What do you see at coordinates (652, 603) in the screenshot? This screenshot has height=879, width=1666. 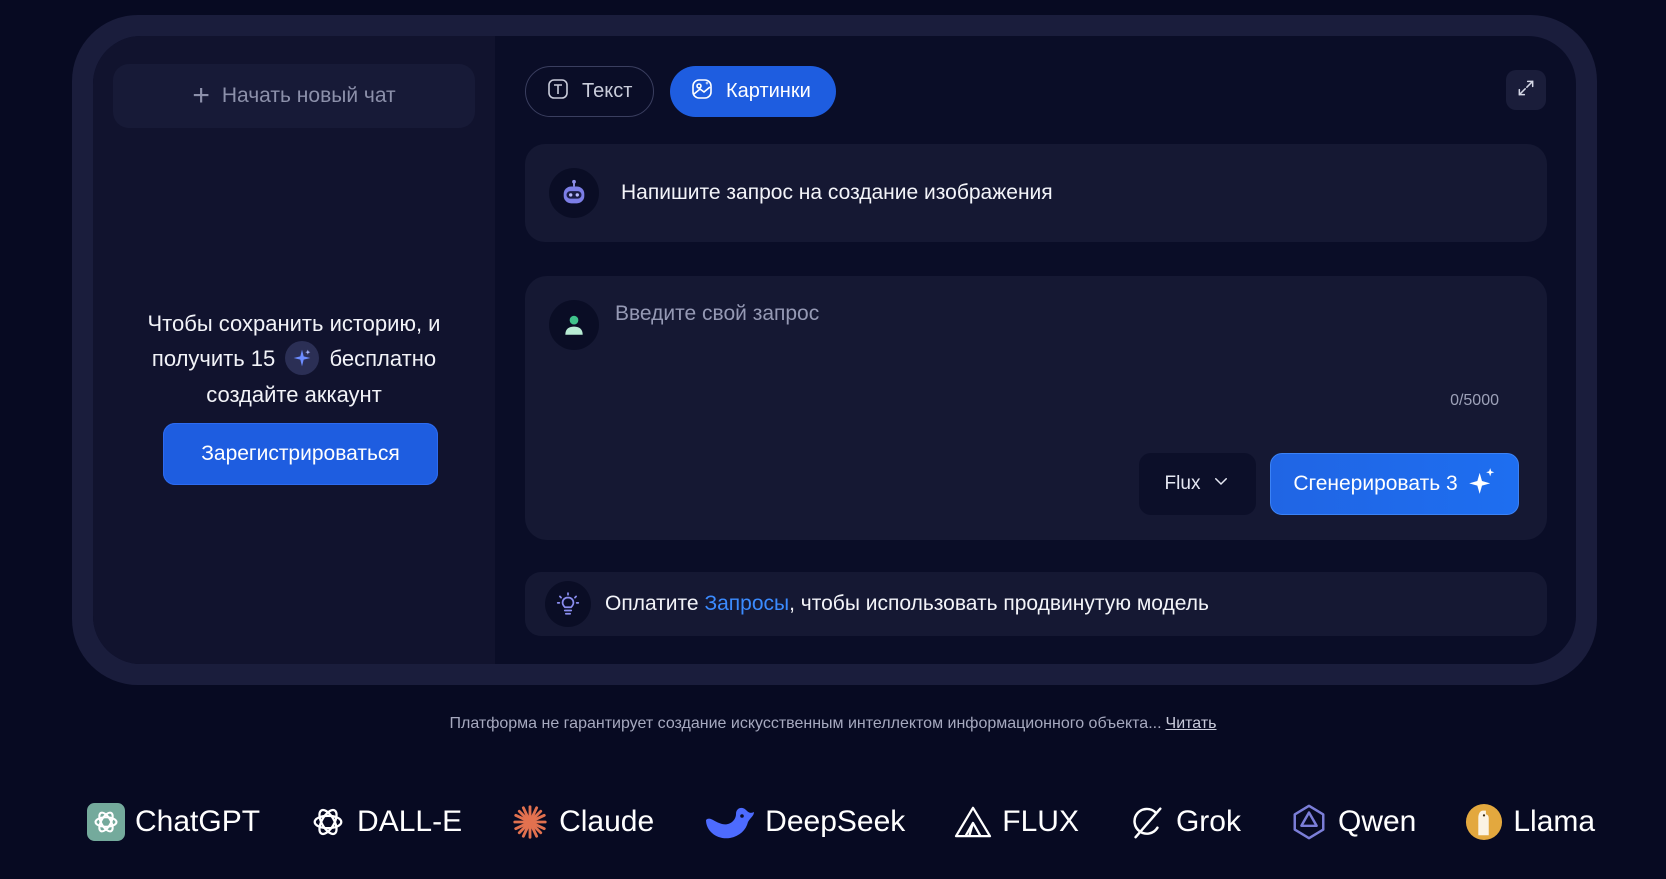 I see `notice-prefix: Оплатите` at bounding box center [652, 603].